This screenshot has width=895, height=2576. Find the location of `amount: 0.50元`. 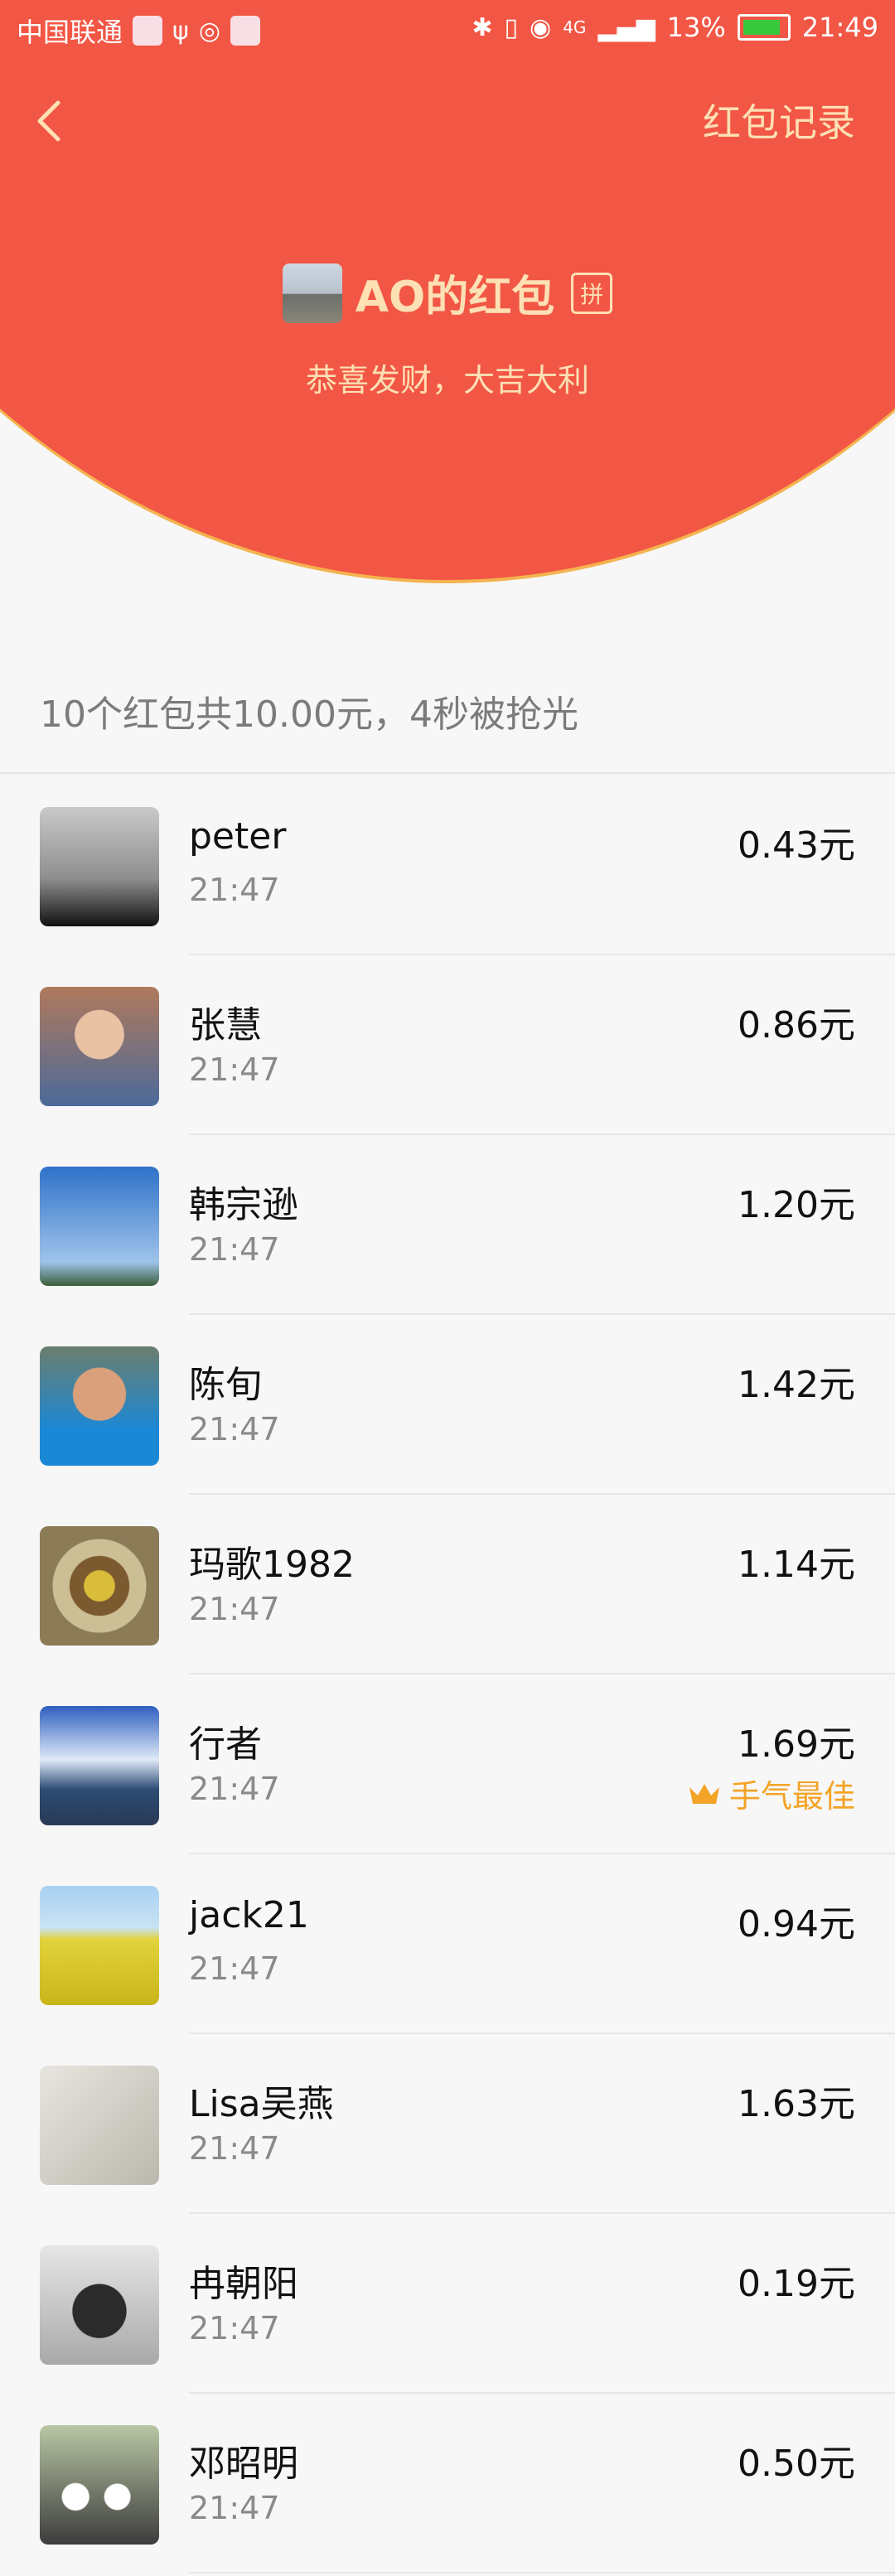

amount: 0.50元 is located at coordinates (797, 2464).